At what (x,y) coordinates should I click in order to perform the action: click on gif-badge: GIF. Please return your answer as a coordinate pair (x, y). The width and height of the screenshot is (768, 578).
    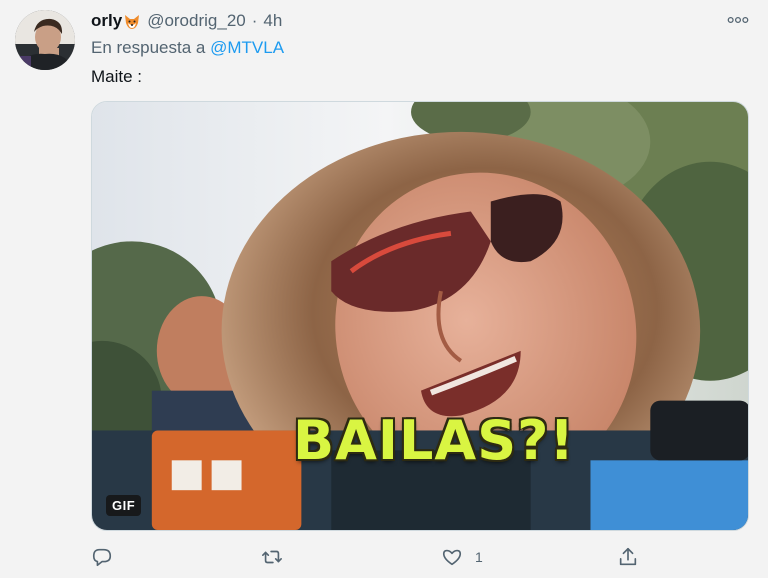
    Looking at the image, I should click on (124, 505).